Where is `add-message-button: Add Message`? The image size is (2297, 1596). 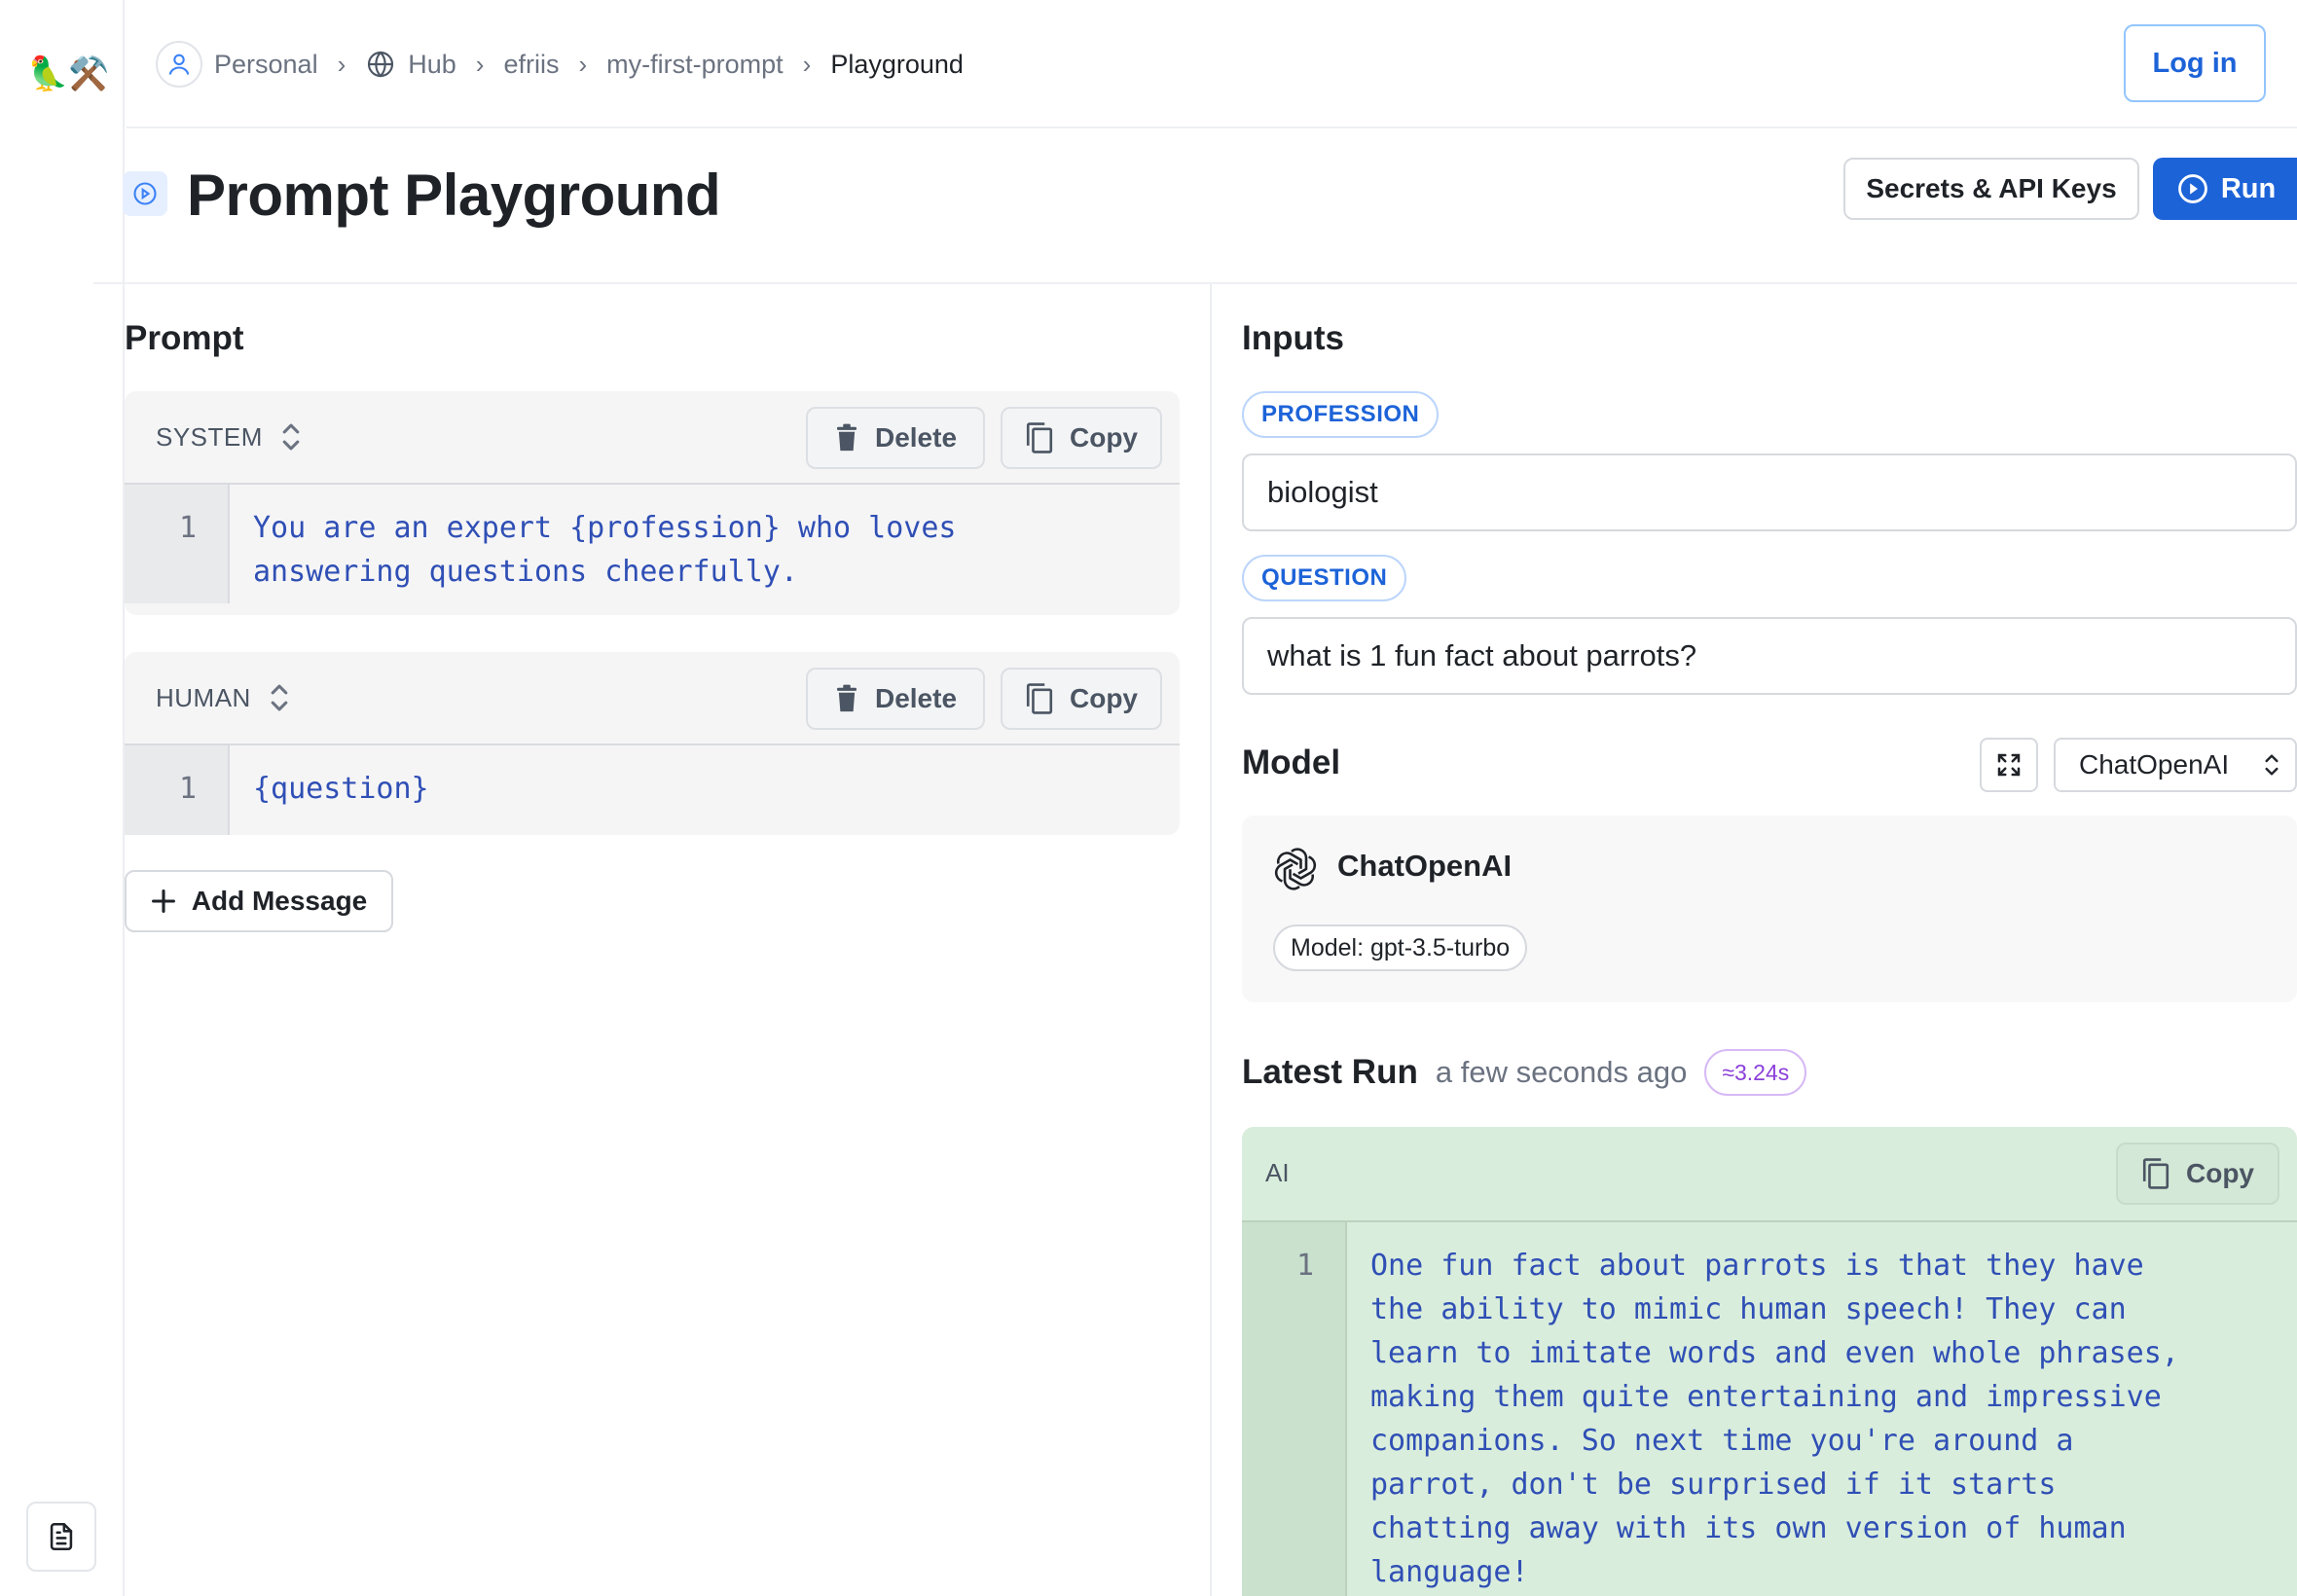
add-message-button: Add Message is located at coordinates (259, 901).